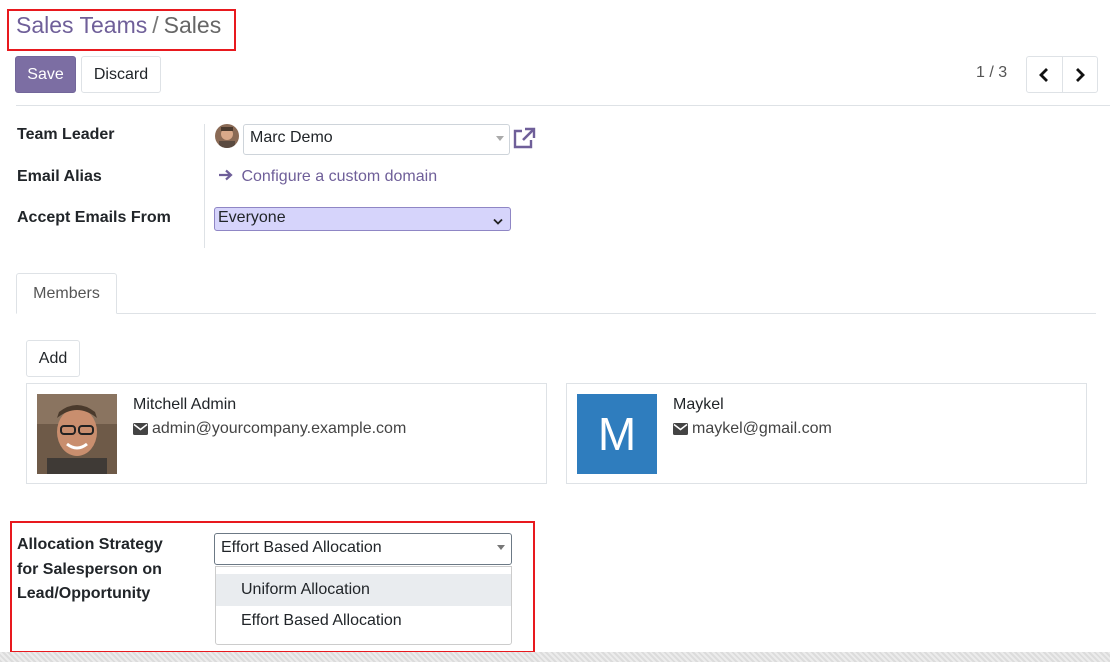  What do you see at coordinates (556, 313) in the screenshot?
I see `tab-divider` at bounding box center [556, 313].